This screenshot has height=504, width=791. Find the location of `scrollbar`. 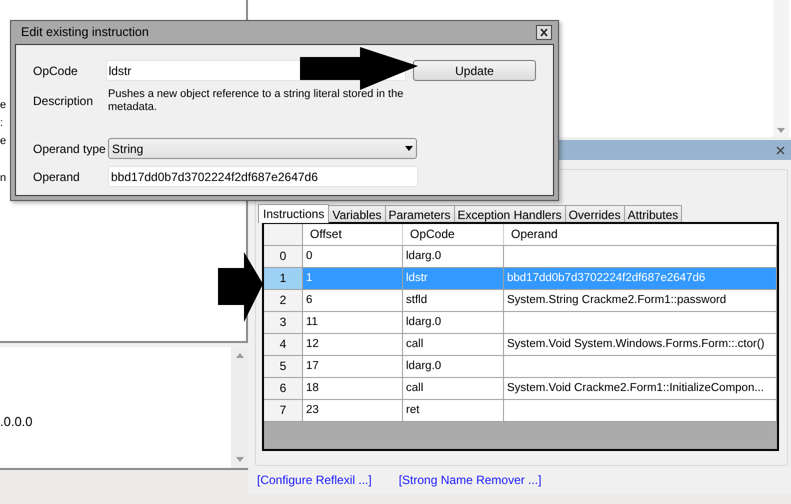

scrollbar is located at coordinates (781, 68).